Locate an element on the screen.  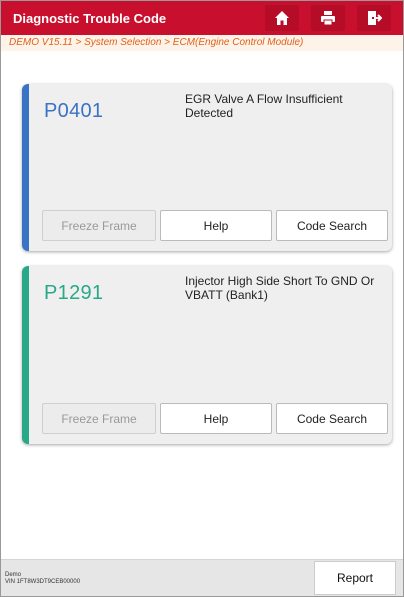
print-button is located at coordinates (328, 18).